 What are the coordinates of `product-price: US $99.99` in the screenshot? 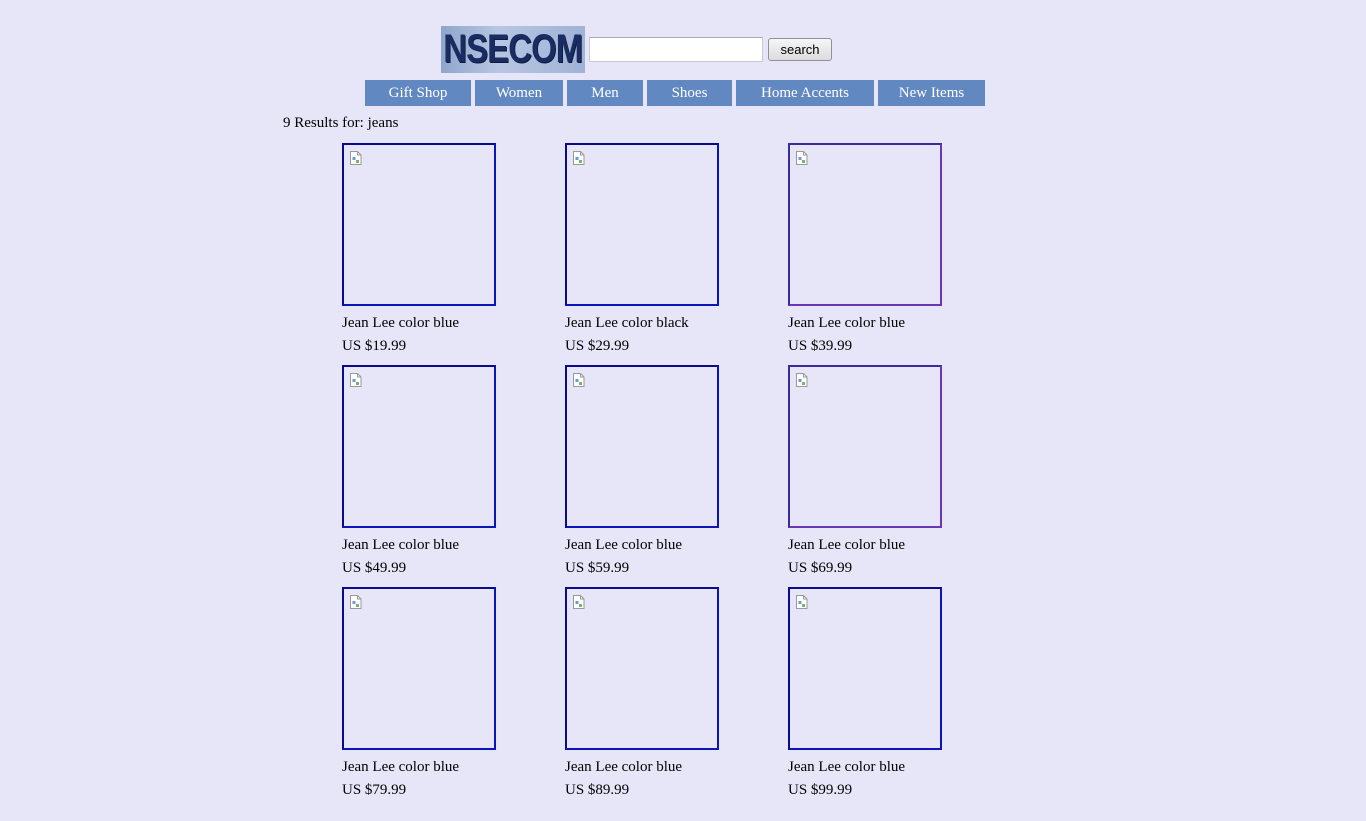 It's located at (820, 790).